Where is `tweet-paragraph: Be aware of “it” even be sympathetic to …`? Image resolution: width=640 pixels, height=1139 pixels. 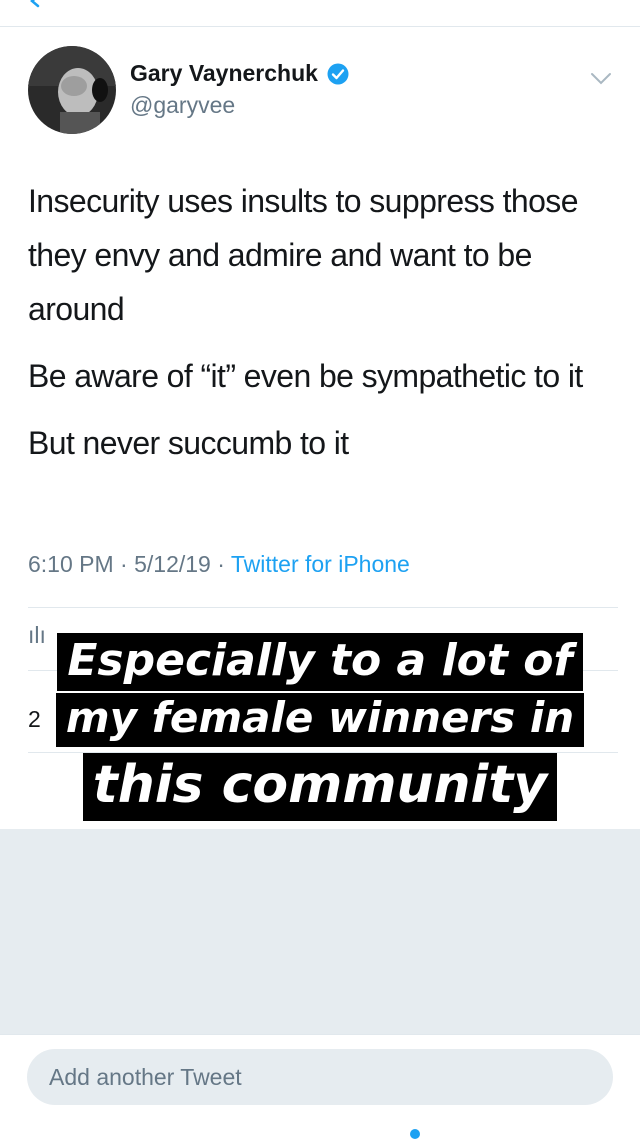
tweet-paragraph: Be aware of “it” even be sympathetic to … is located at coordinates (305, 376).